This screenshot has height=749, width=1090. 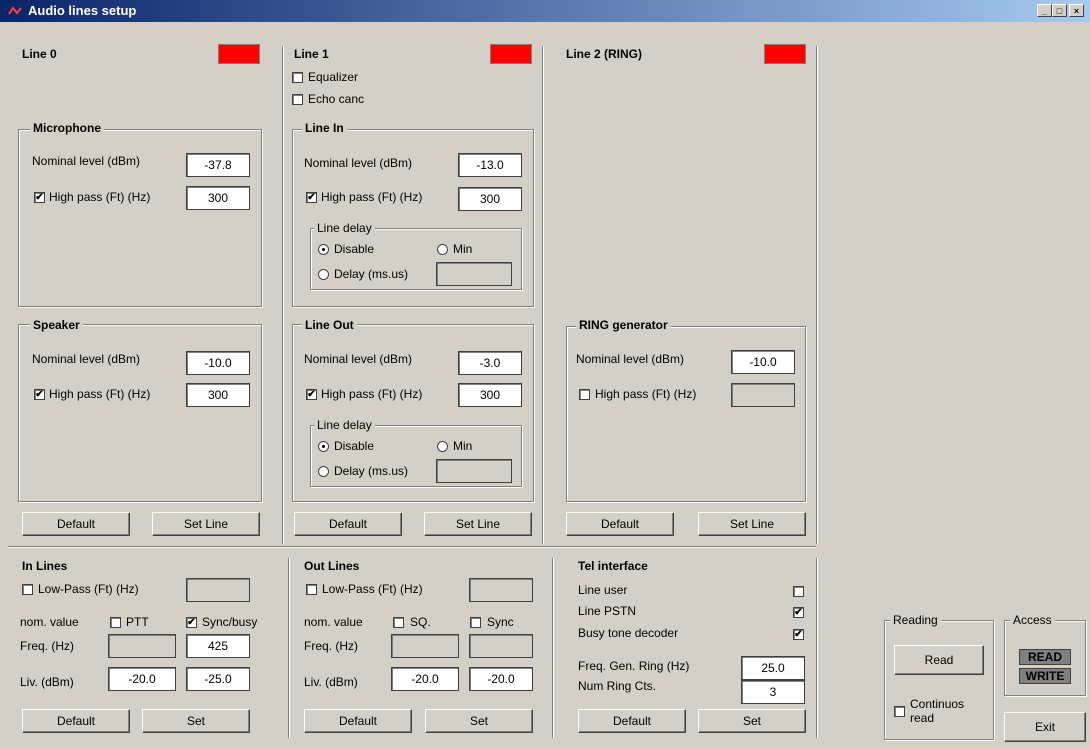 What do you see at coordinates (311, 589) in the screenshot?
I see `outlines-lowpass-checkbox` at bounding box center [311, 589].